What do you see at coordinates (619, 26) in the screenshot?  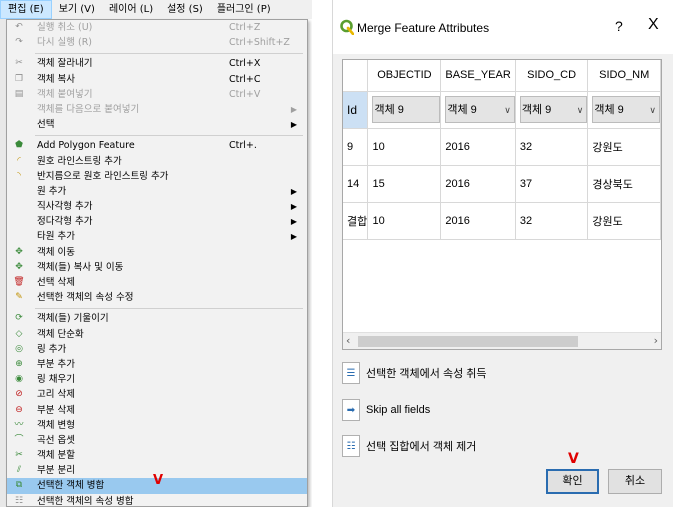 I see `help-button: ?` at bounding box center [619, 26].